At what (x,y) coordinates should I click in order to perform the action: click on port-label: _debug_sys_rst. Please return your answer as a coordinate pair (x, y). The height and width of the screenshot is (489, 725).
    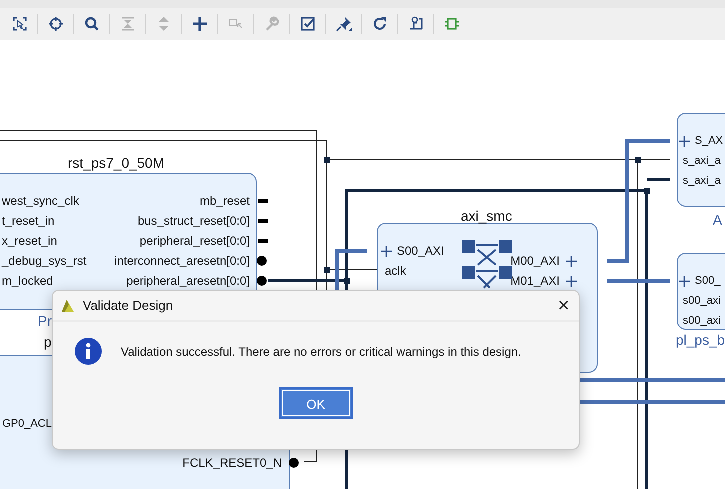
    Looking at the image, I should click on (44, 261).